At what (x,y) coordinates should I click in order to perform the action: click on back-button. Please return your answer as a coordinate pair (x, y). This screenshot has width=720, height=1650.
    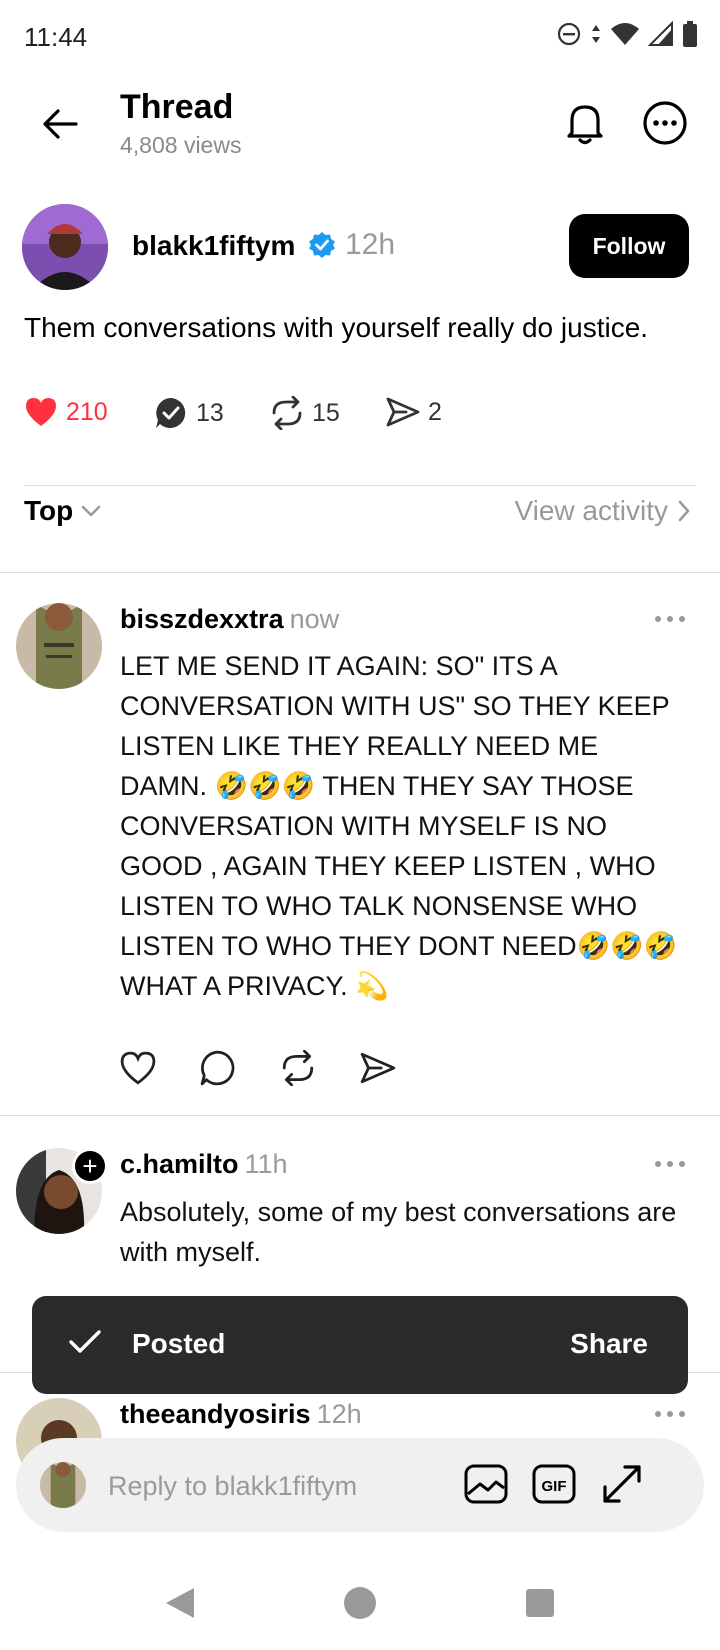
    Looking at the image, I should click on (60, 124).